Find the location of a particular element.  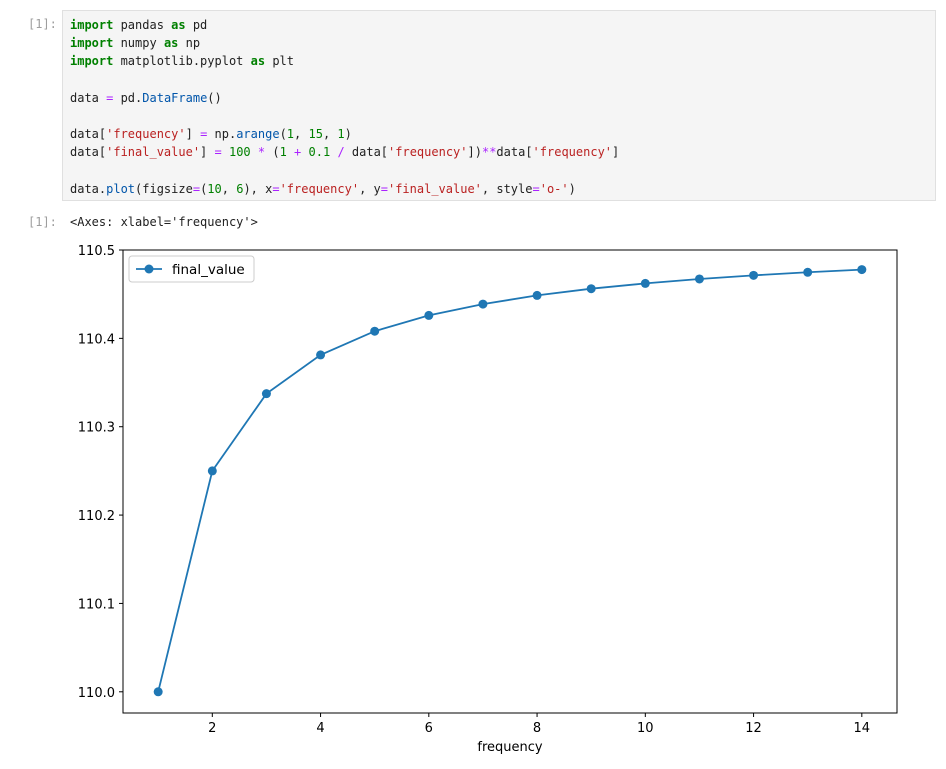

x-axis-label: frequency is located at coordinates (510, 747).